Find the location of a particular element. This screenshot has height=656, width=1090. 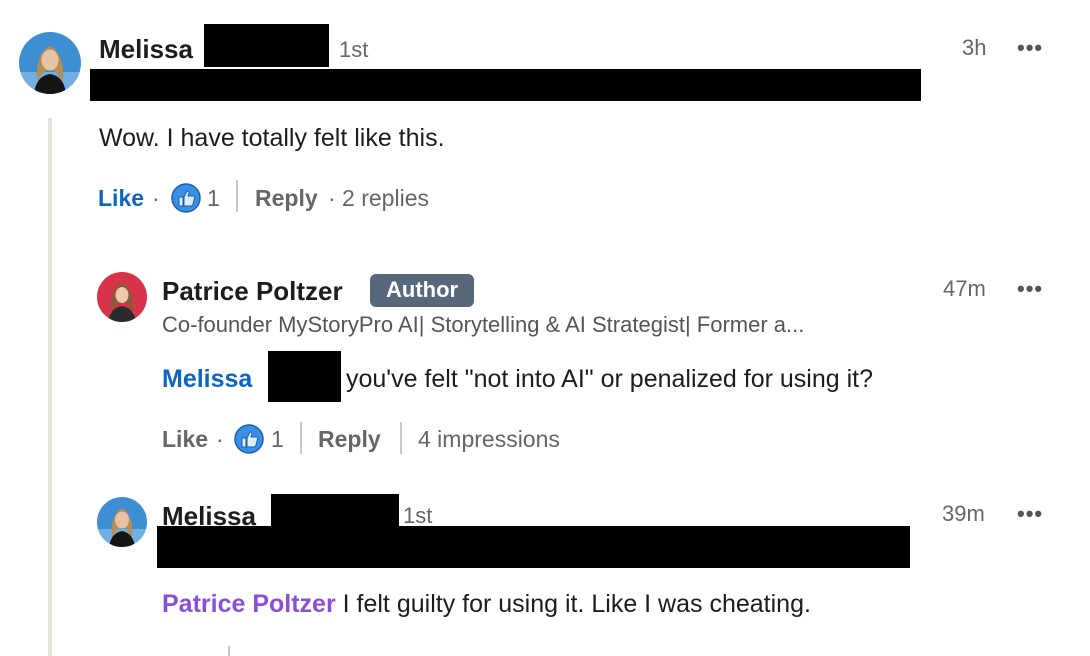

connection-degree: 1st is located at coordinates (354, 49).